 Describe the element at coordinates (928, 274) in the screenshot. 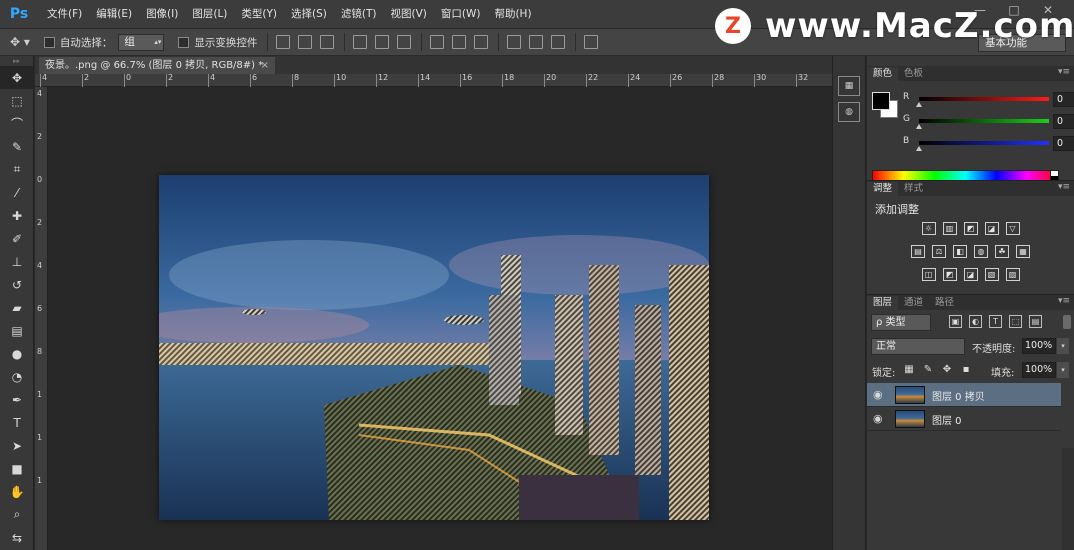

I see `invert-icon: ◫` at that location.